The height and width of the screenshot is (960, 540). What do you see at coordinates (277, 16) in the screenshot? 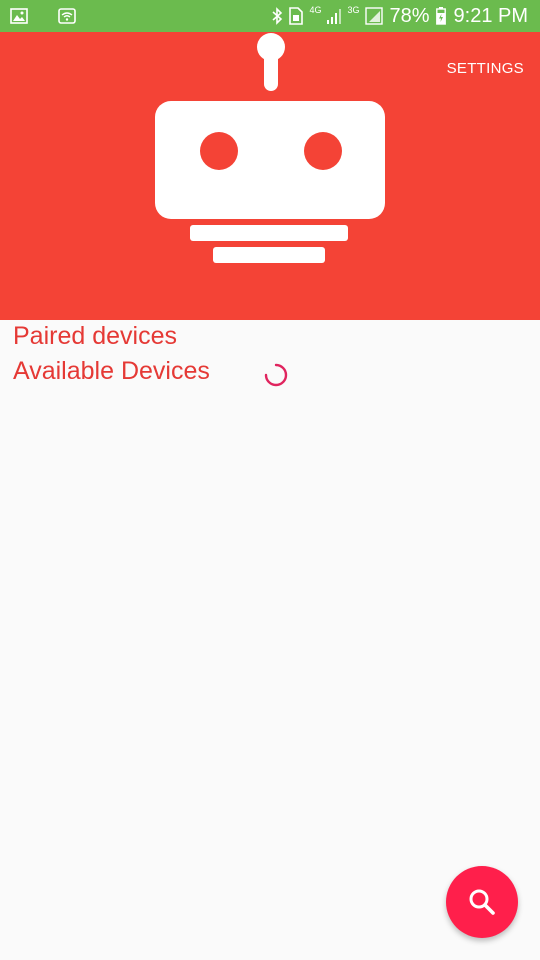
I see `bluetooth-icon` at bounding box center [277, 16].